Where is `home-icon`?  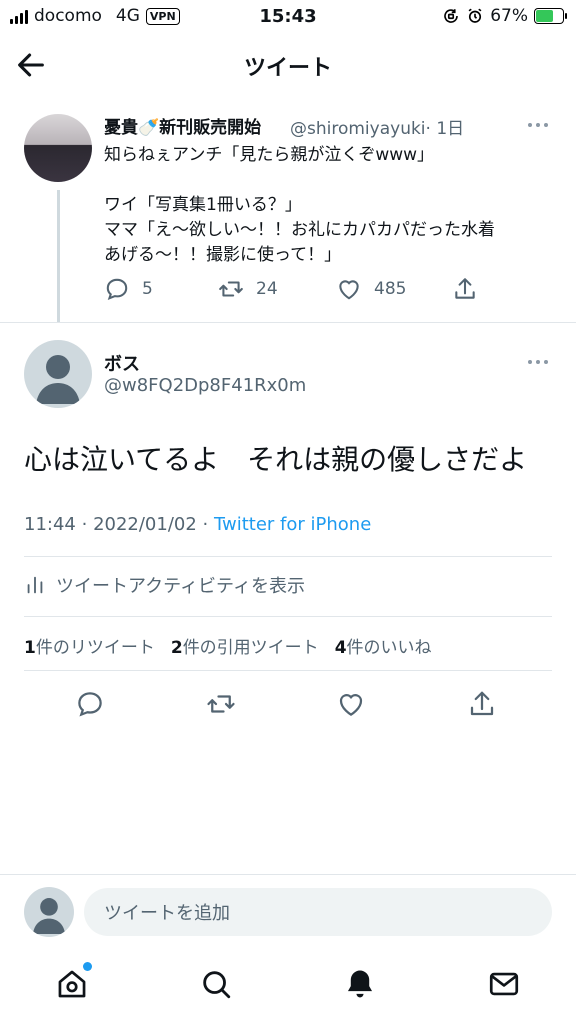 home-icon is located at coordinates (72, 984).